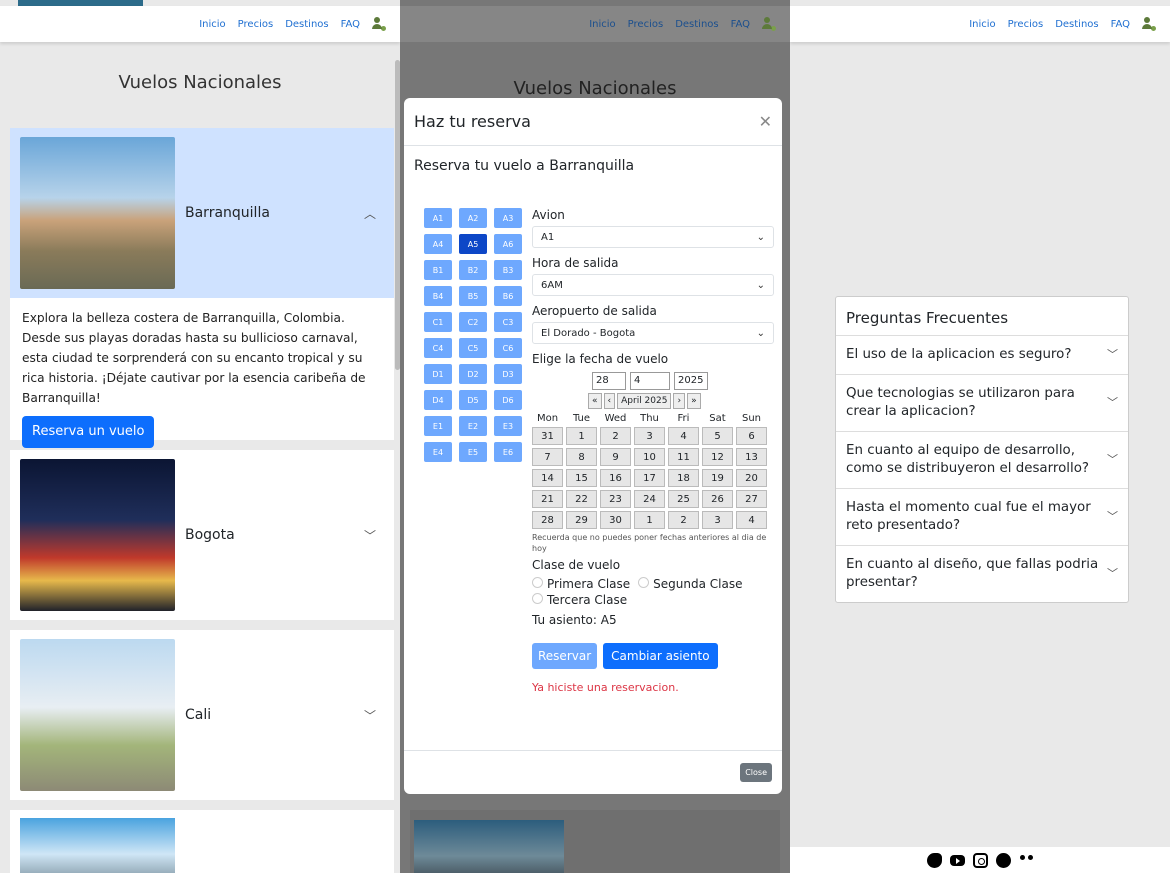  Describe the element at coordinates (473, 218) in the screenshot. I see `seat-A2: A2` at that location.